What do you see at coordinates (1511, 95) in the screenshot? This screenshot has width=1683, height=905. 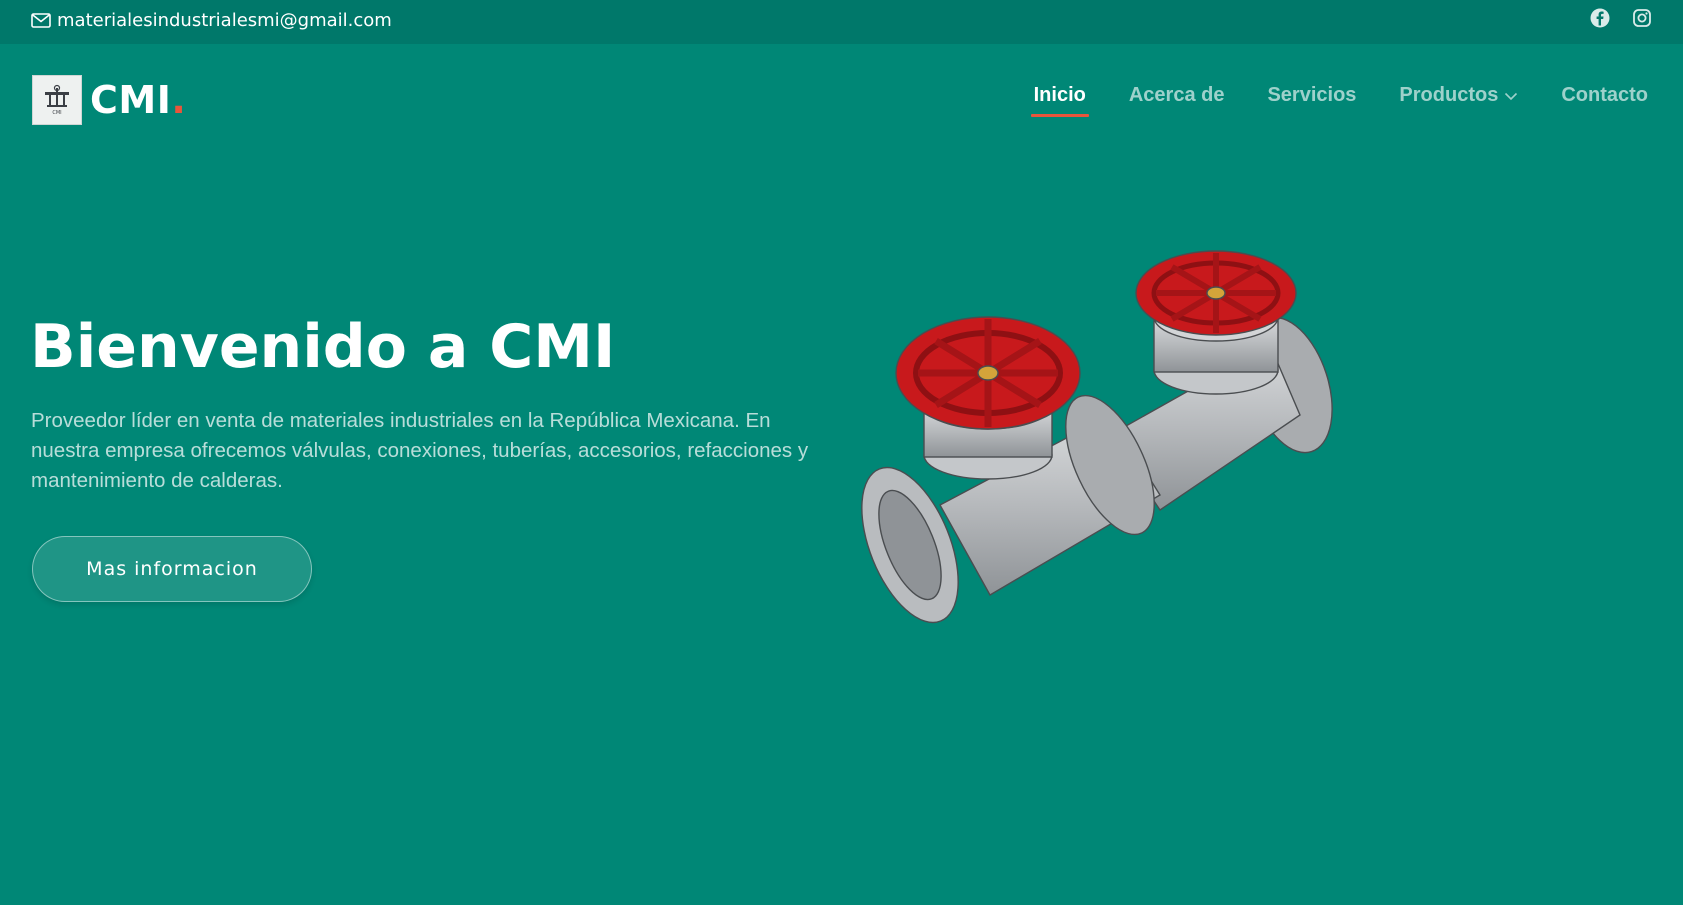 I see `chevron-down-icon` at bounding box center [1511, 95].